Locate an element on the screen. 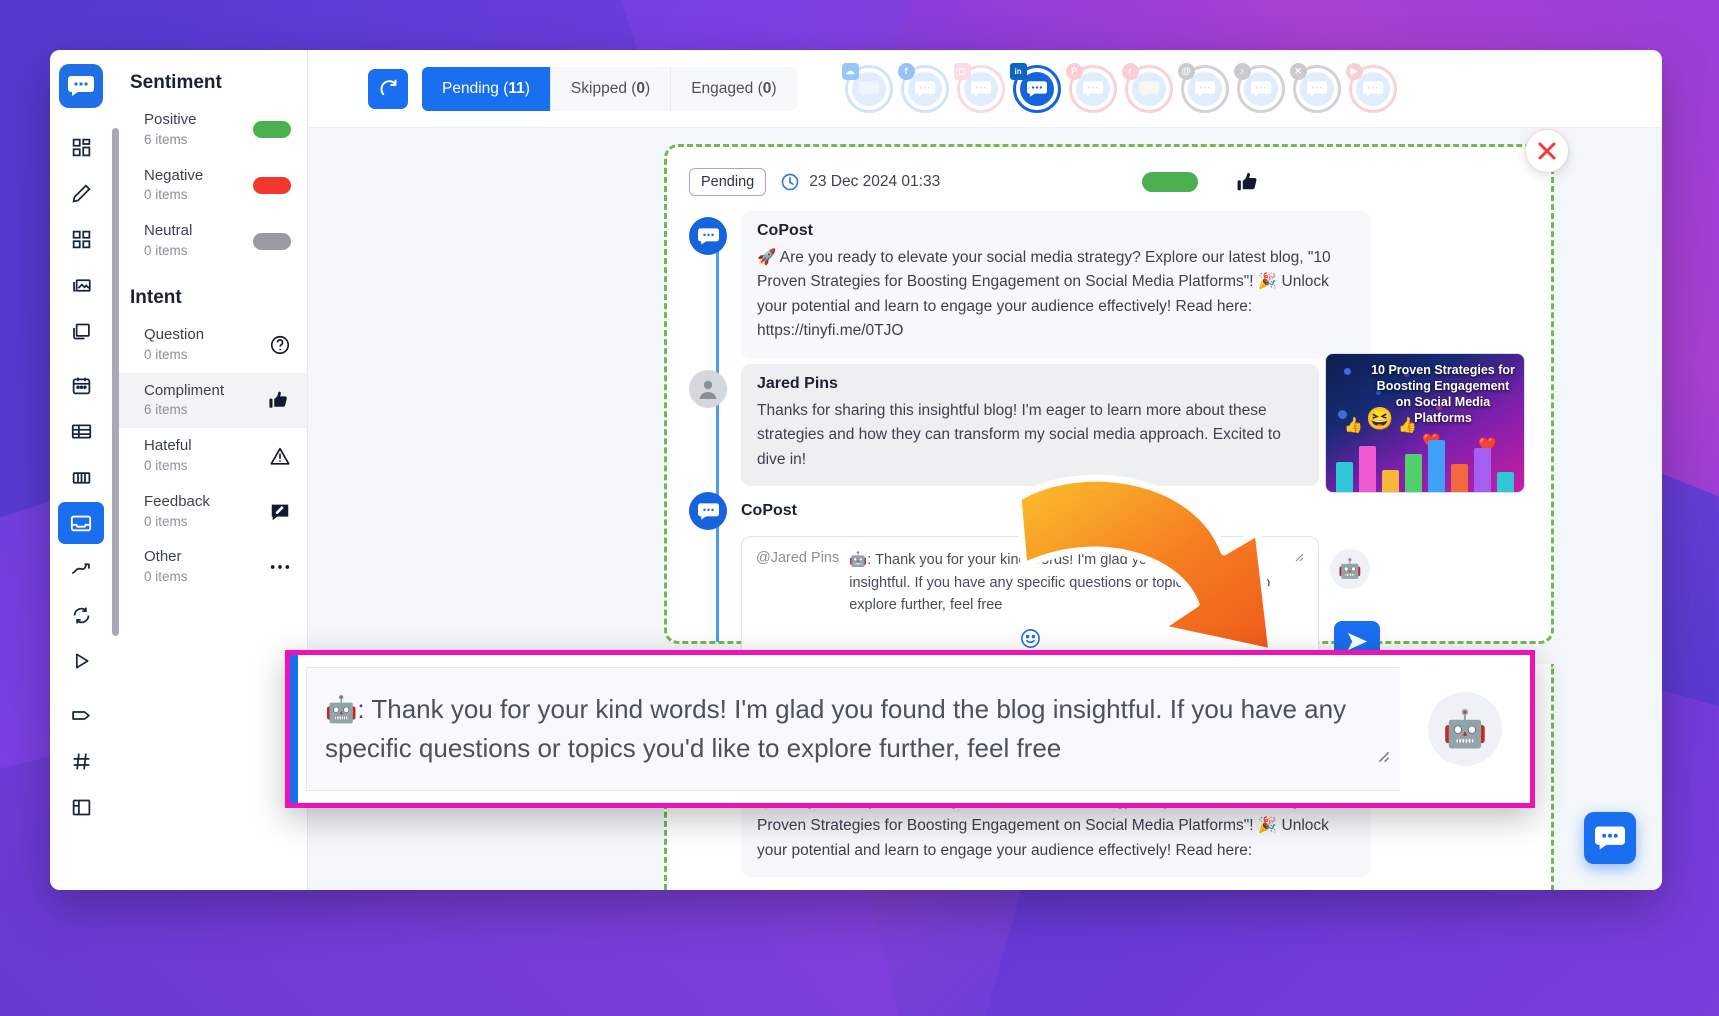 Image resolution: width=1719 pixels, height=1016 pixels. grid-icon is located at coordinates (81, 147).